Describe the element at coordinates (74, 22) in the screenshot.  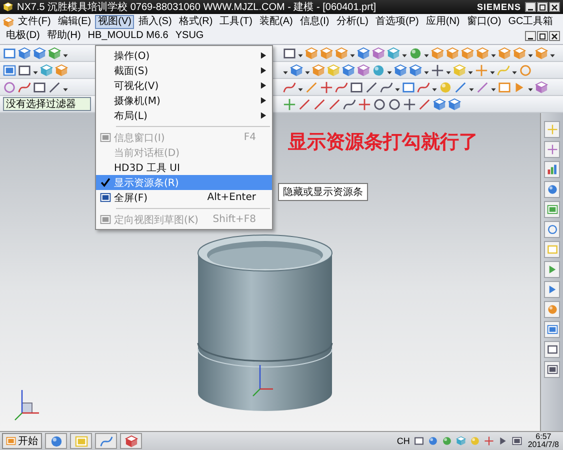
I see `menu-item: 编辑(E)` at that location.